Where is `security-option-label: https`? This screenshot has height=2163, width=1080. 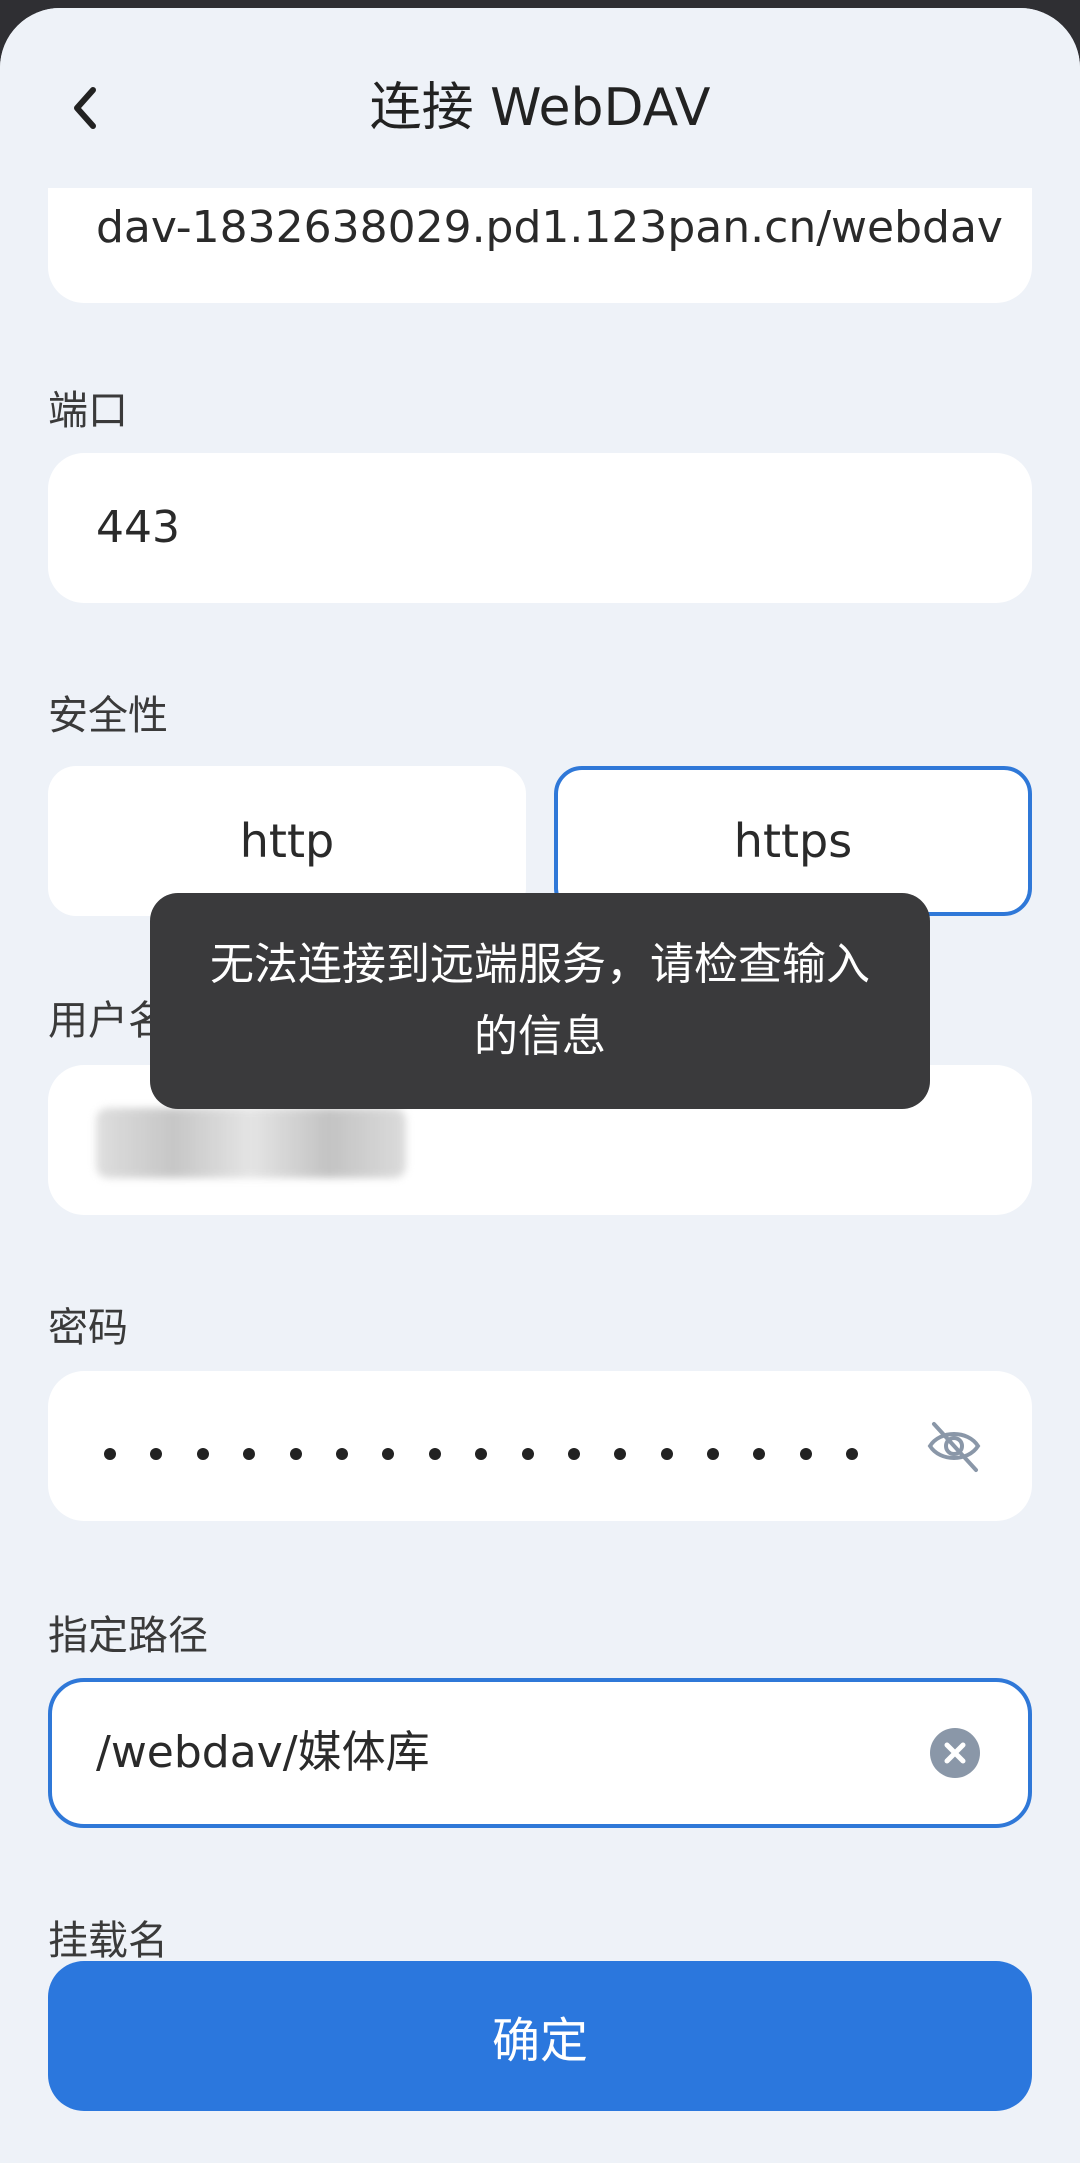
security-option-label: https is located at coordinates (793, 841).